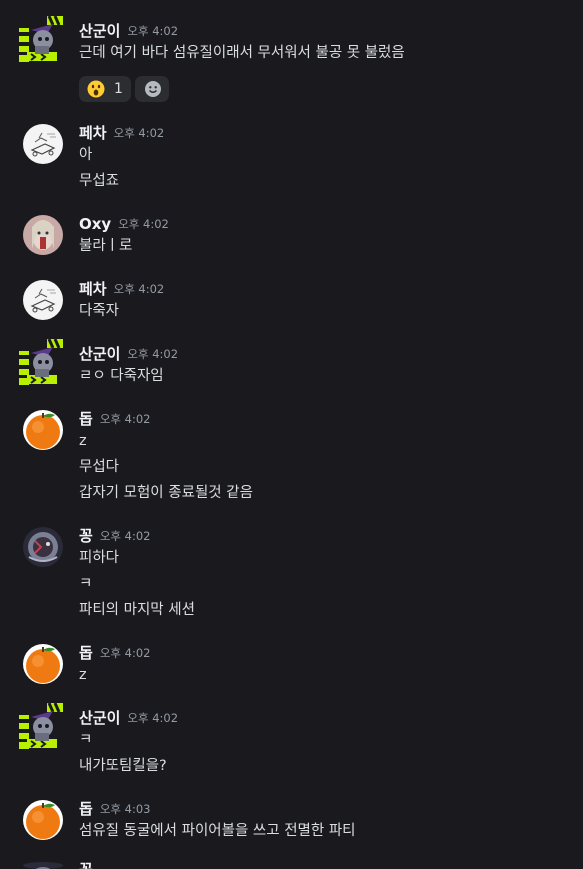 Image resolution: width=583 pixels, height=869 pixels. I want to click on message-text: 무섭죠, so click(99, 181).